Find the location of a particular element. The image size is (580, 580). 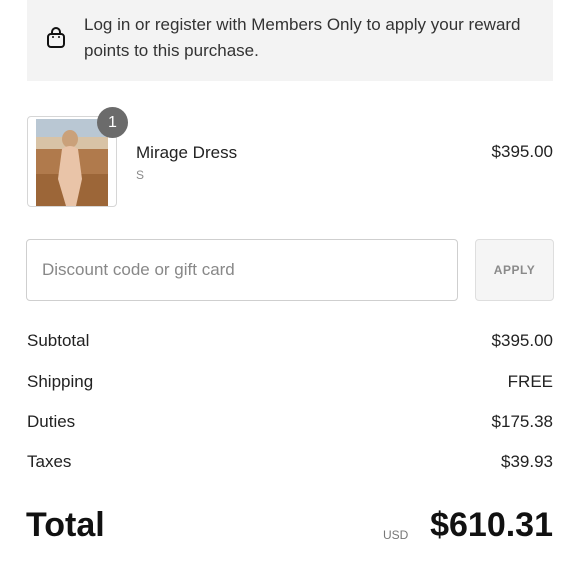

taxes-value: $39.93 is located at coordinates (527, 461).